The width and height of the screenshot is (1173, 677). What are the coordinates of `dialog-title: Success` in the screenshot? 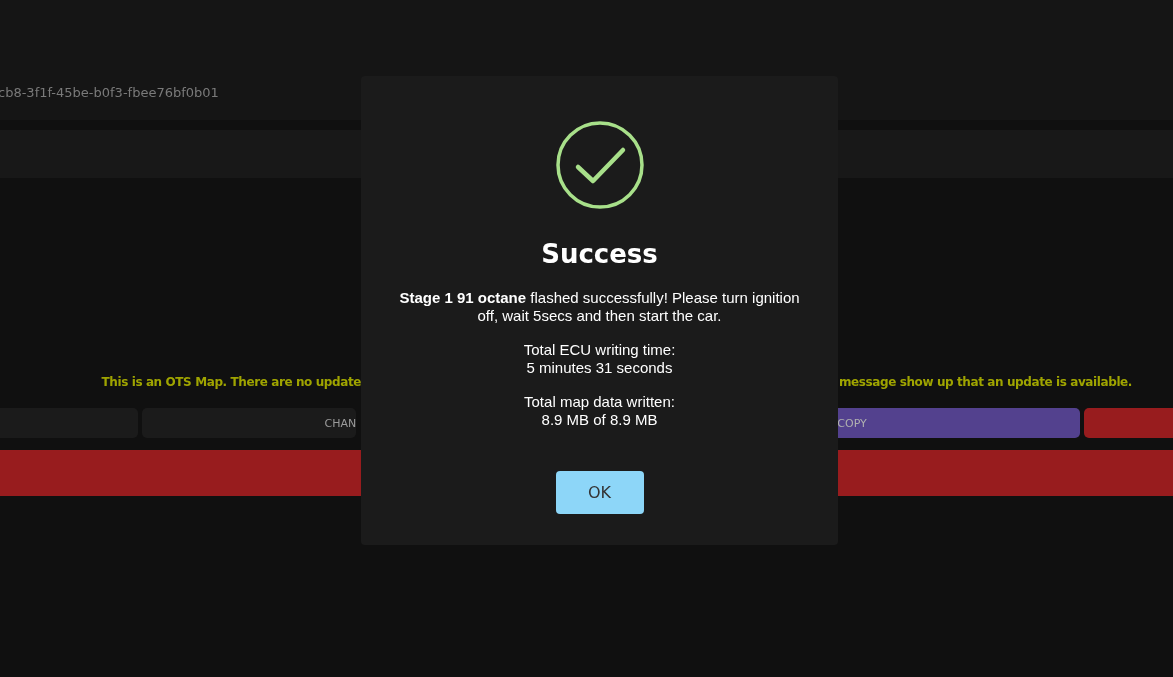 It's located at (599, 254).